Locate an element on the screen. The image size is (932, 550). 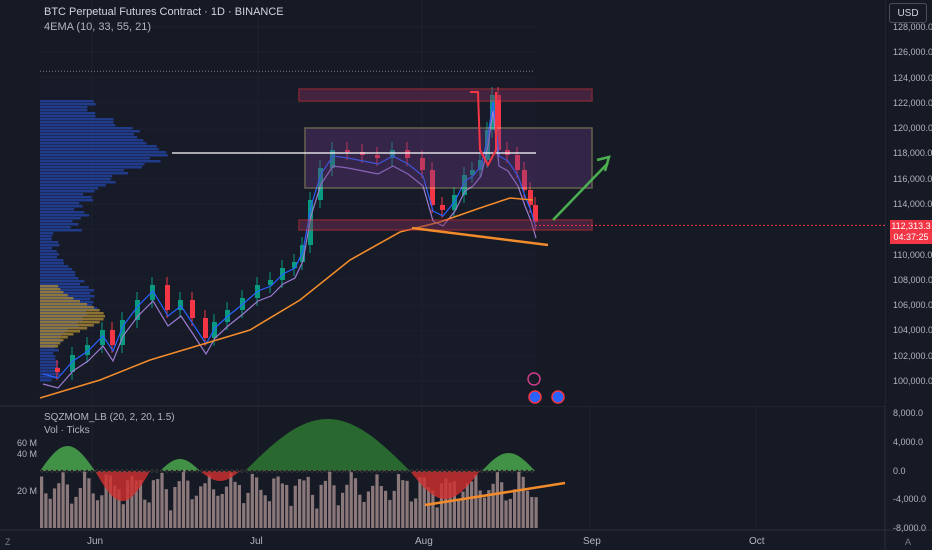
time-axis-tick: Sep is located at coordinates (592, 541).